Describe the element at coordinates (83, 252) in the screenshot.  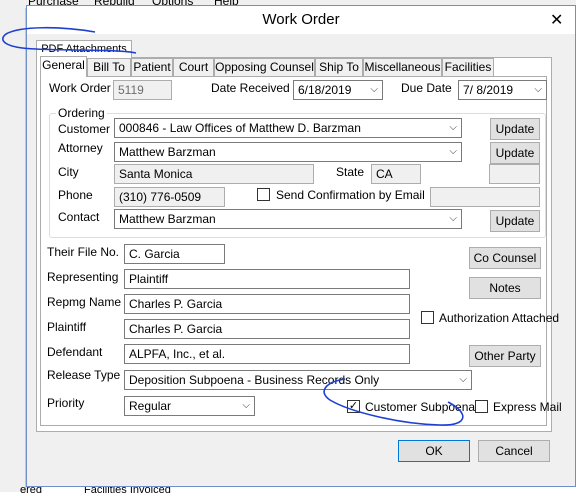
I see `their-file-label: Their File No.` at that location.